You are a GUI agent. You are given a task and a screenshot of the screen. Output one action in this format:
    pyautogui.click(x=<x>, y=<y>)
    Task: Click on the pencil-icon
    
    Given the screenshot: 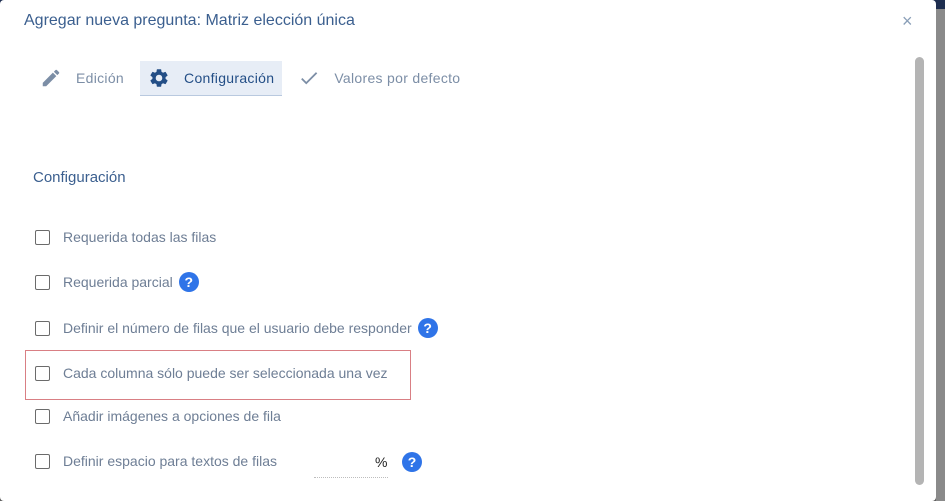 What is the action you would take?
    pyautogui.click(x=51, y=78)
    